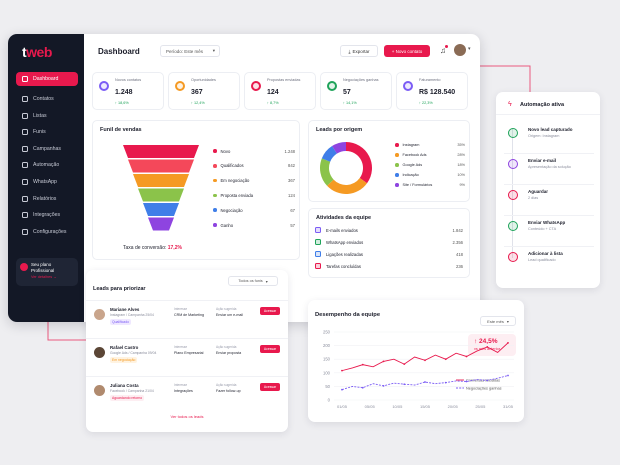 The image size is (620, 465). What do you see at coordinates (226, 385) in the screenshot?
I see `suggested-action-label: Ação sugerida` at bounding box center [226, 385].